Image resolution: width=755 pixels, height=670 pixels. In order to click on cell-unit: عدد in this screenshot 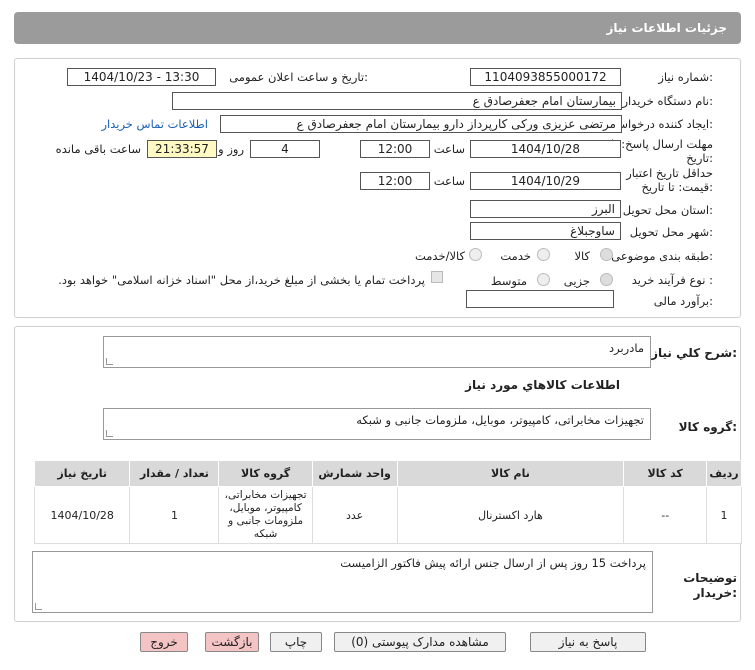, I will do `click(354, 515)`.